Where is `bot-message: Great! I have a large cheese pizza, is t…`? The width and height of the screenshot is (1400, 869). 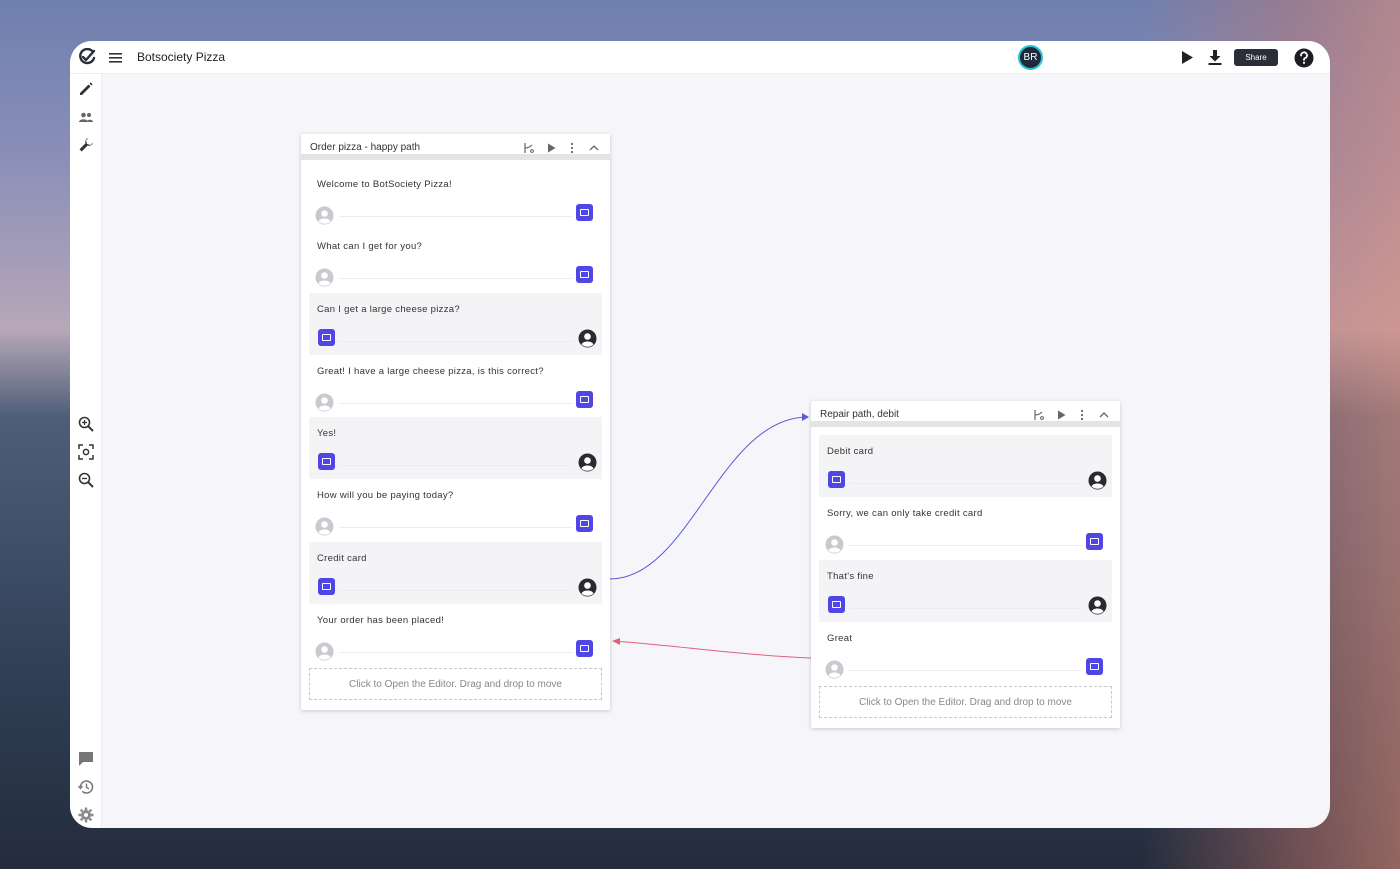 bot-message: Great! I have a large cheese pizza, is t… is located at coordinates (455, 386).